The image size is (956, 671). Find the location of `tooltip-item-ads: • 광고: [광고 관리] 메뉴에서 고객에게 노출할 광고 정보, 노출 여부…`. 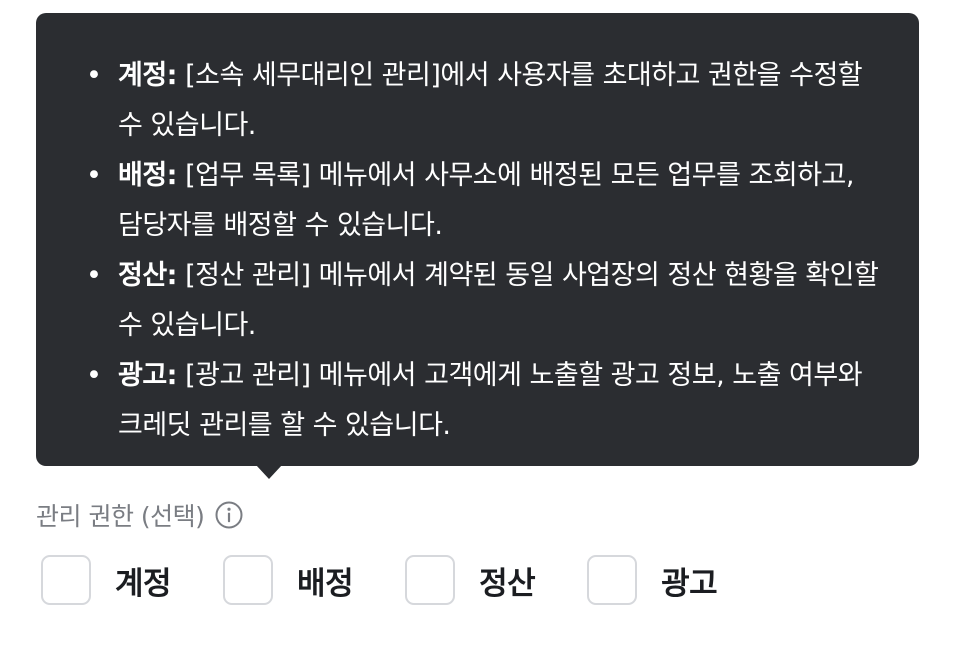

tooltip-item-ads: • 광고: [광고 관리] 메뉴에서 고객에게 노출할 광고 정보, 노출 여부… is located at coordinates (482, 401).